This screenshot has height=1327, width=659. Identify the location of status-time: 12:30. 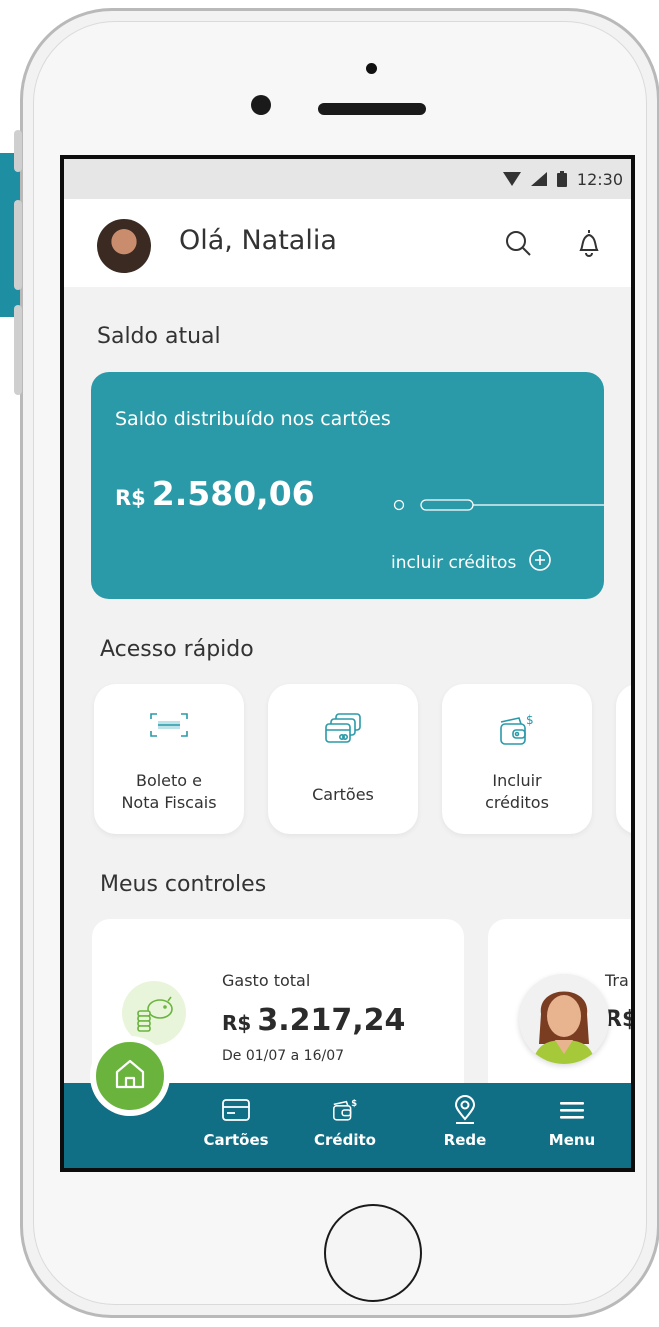
(599, 179).